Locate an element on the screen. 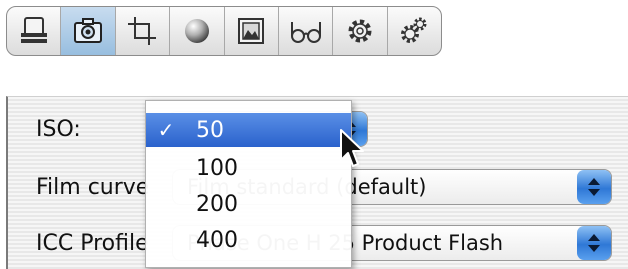 Image resolution: width=628 pixels, height=269 pixels. toolbar-button-gears is located at coordinates (414, 31).